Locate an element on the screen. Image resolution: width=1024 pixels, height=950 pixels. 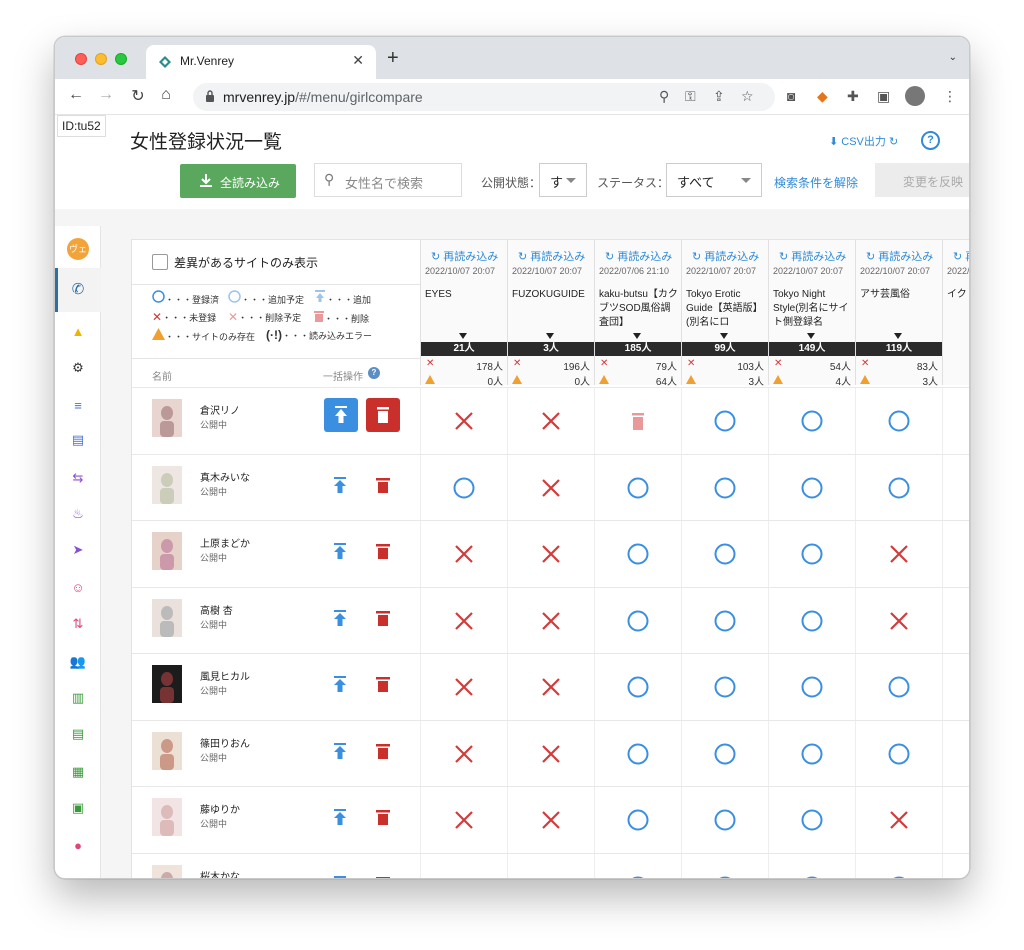
close-window-button is located at coordinates (81, 59).